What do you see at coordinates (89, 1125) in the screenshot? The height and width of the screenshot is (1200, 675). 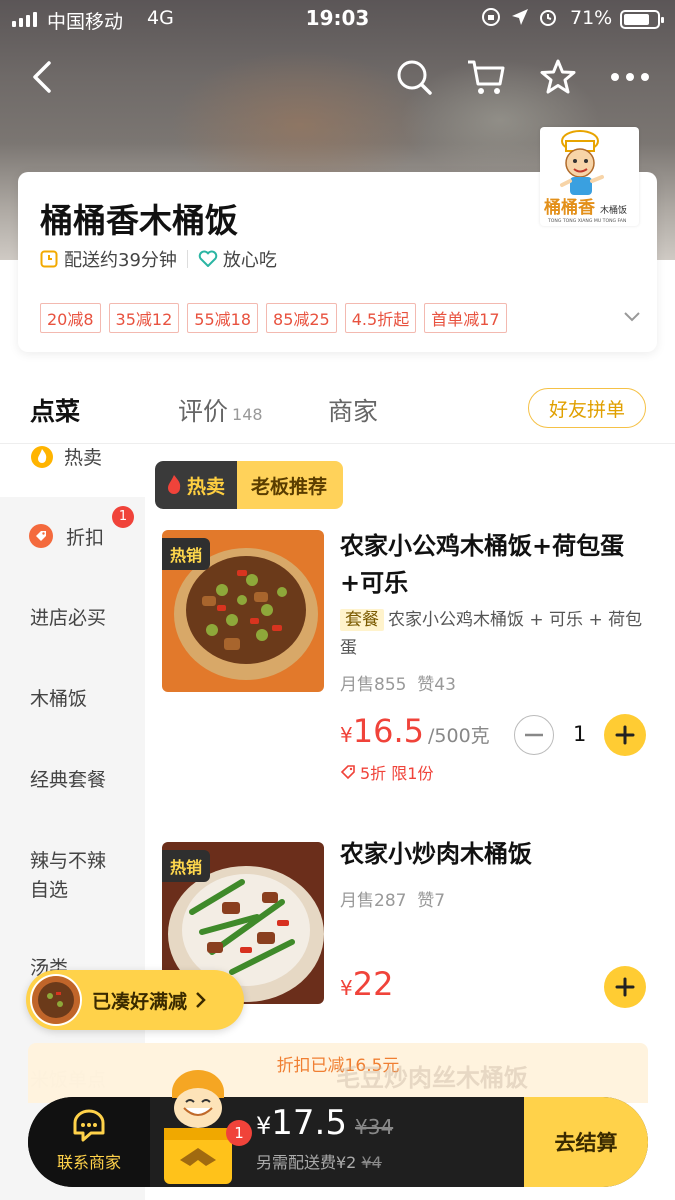 I see `chat-icon` at bounding box center [89, 1125].